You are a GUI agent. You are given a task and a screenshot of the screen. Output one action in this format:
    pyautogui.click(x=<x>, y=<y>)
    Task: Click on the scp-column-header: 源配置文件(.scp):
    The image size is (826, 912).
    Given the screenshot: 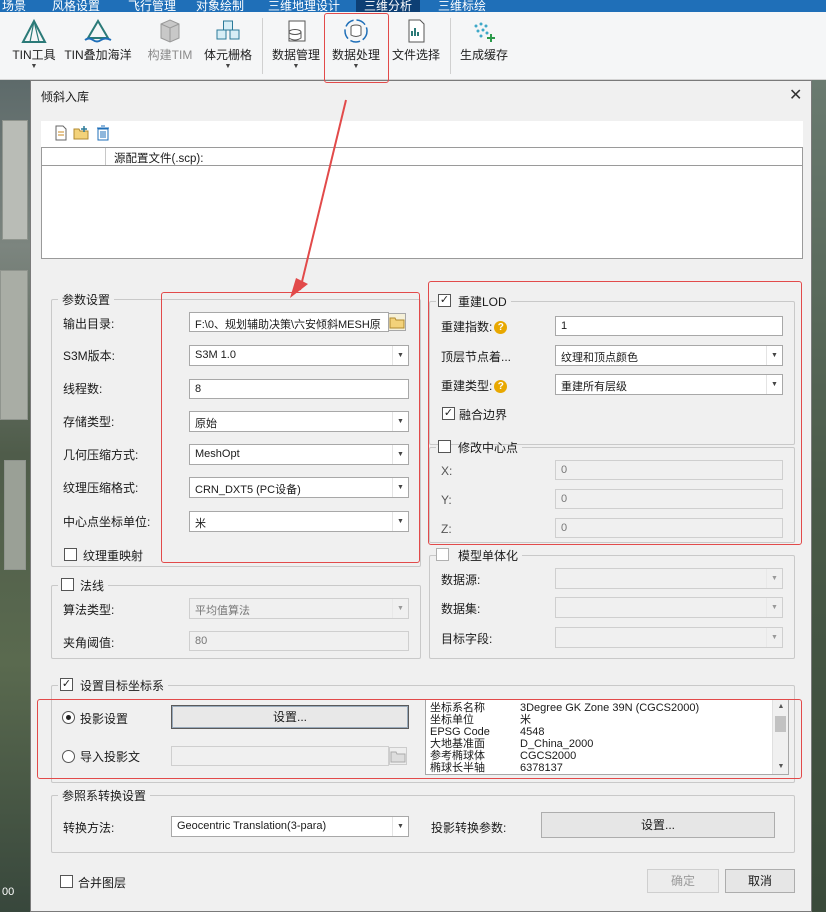 What is the action you would take?
    pyautogui.click(x=159, y=159)
    